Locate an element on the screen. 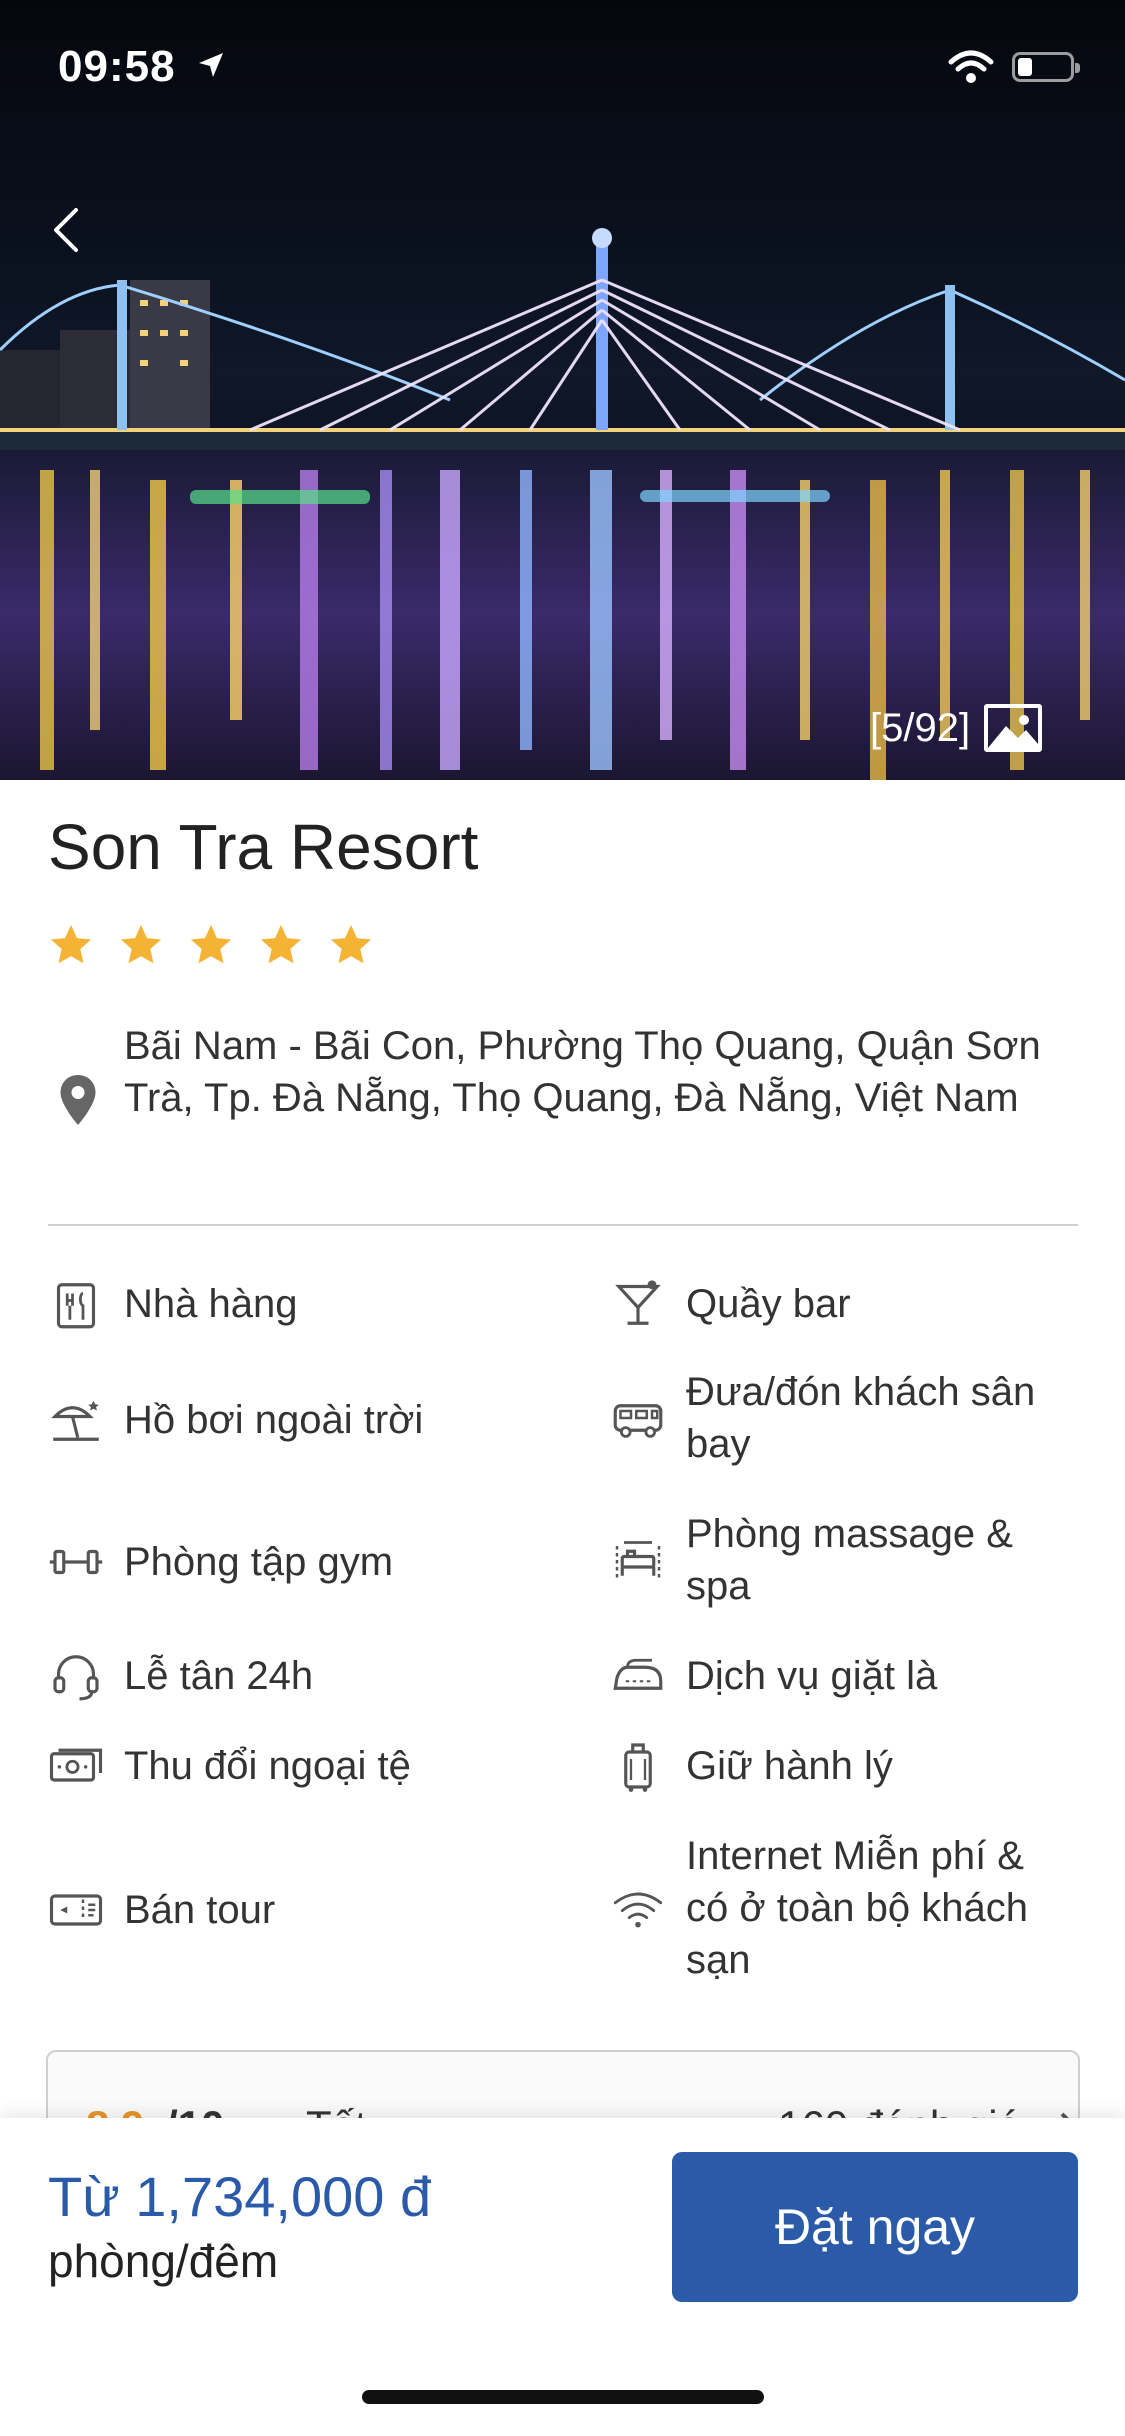 Image resolution: width=1125 pixels, height=2436 pixels. divider is located at coordinates (563, 1225).